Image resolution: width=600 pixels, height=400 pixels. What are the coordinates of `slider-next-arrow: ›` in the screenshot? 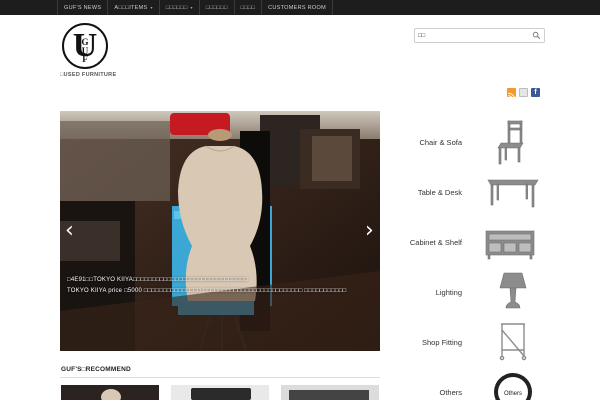 It's located at (369, 231).